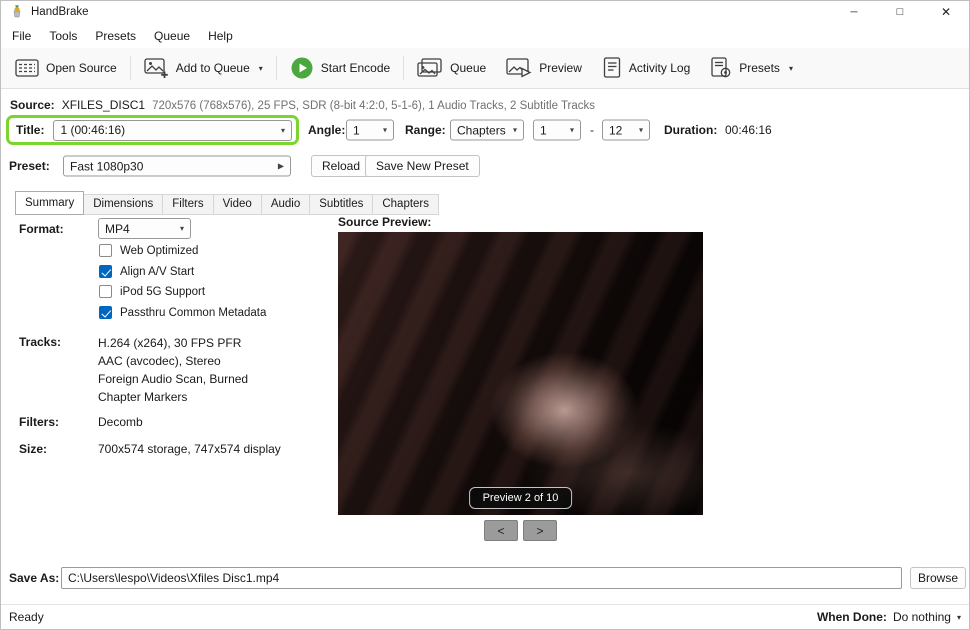  I want to click on range-type-select: Chapters ▾, so click(487, 130).